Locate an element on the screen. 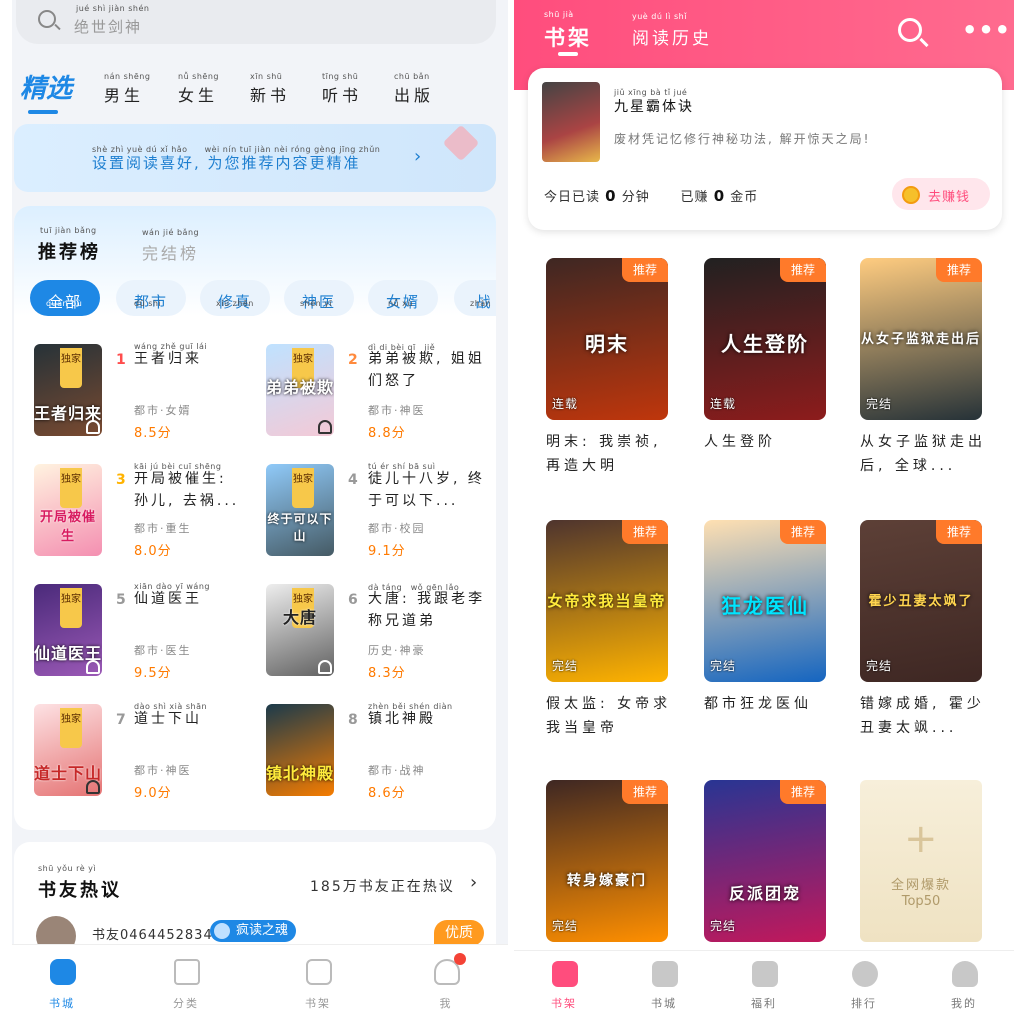  heart-icon is located at coordinates (461, 143).